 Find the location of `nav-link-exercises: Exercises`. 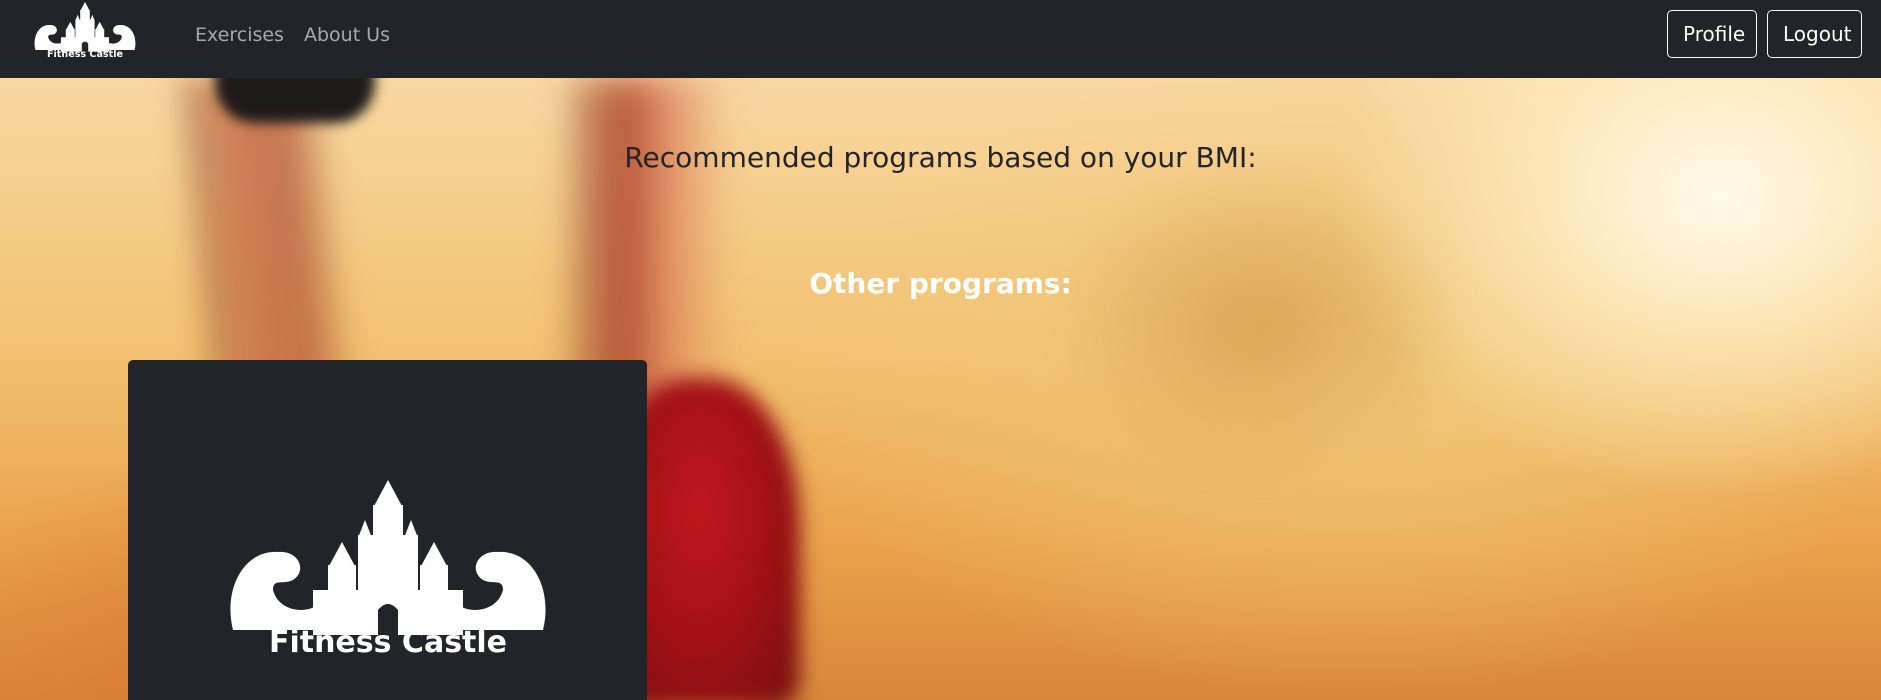

nav-link-exercises: Exercises is located at coordinates (239, 35).